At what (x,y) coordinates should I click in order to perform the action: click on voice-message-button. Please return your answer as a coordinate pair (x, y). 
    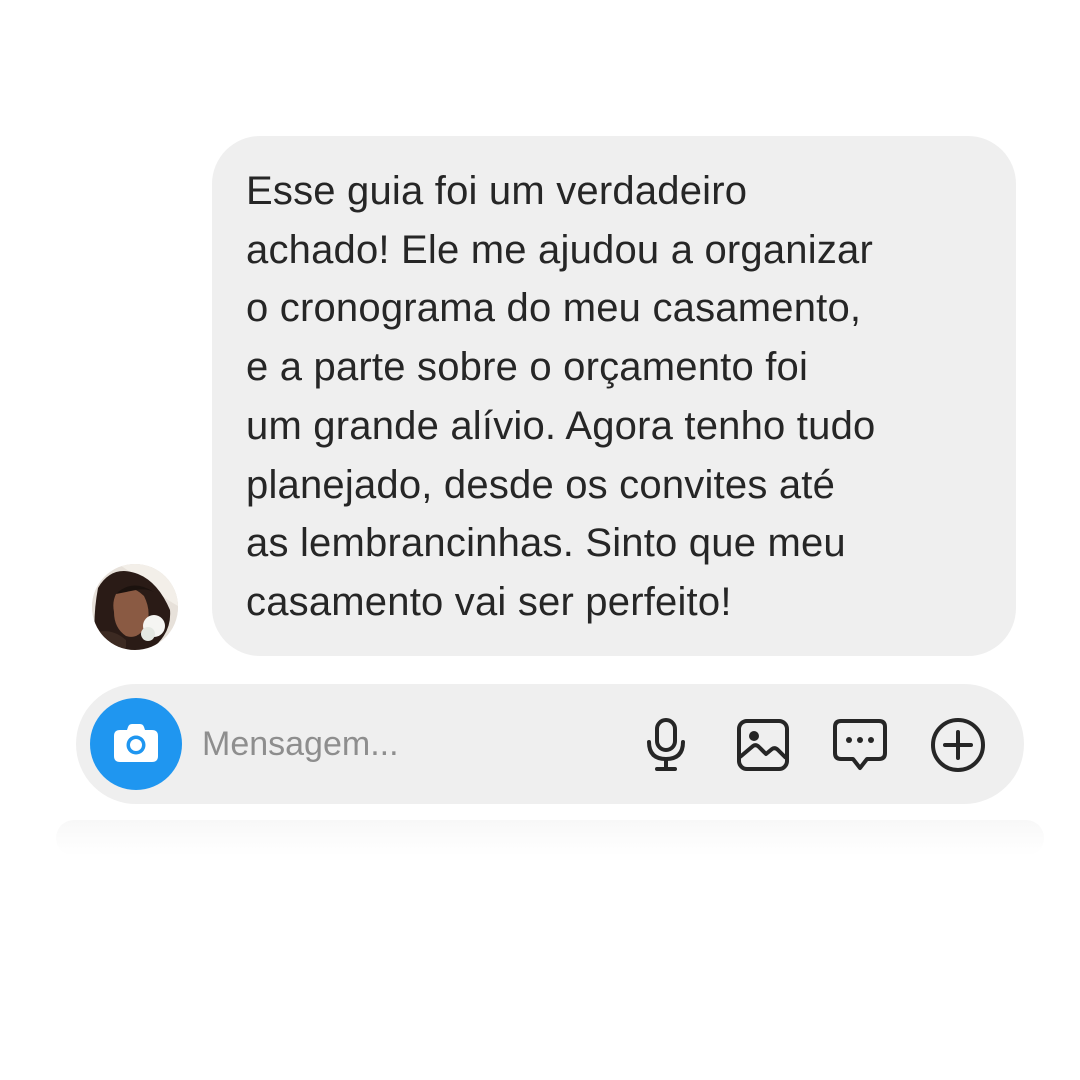
    Looking at the image, I should click on (666, 745).